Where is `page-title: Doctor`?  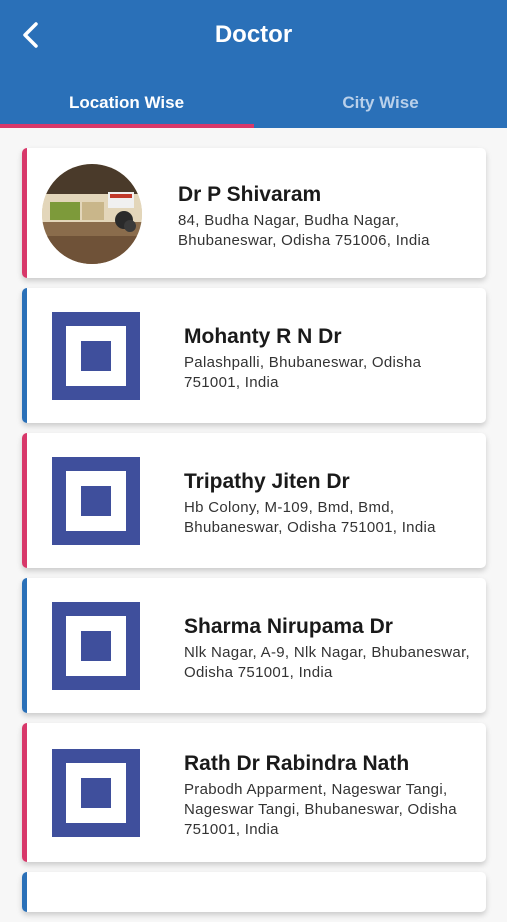 page-title: Doctor is located at coordinates (253, 34).